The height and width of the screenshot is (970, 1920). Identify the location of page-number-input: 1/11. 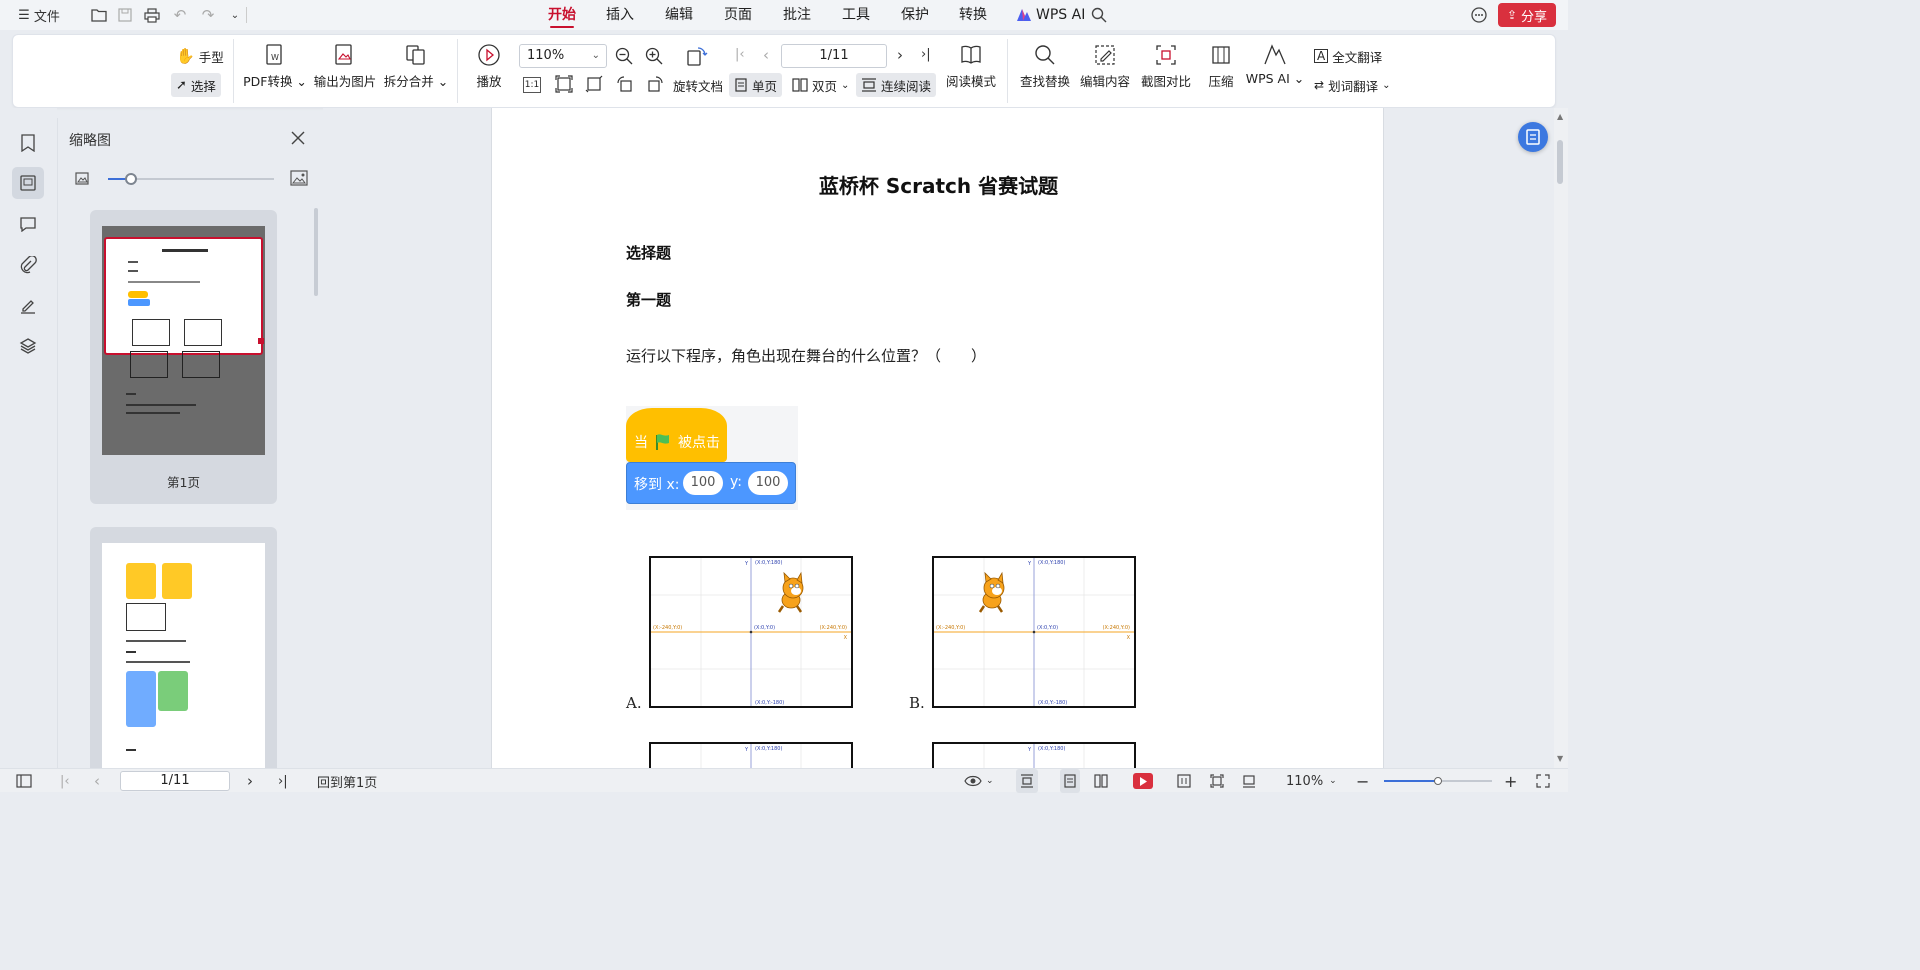
(834, 56).